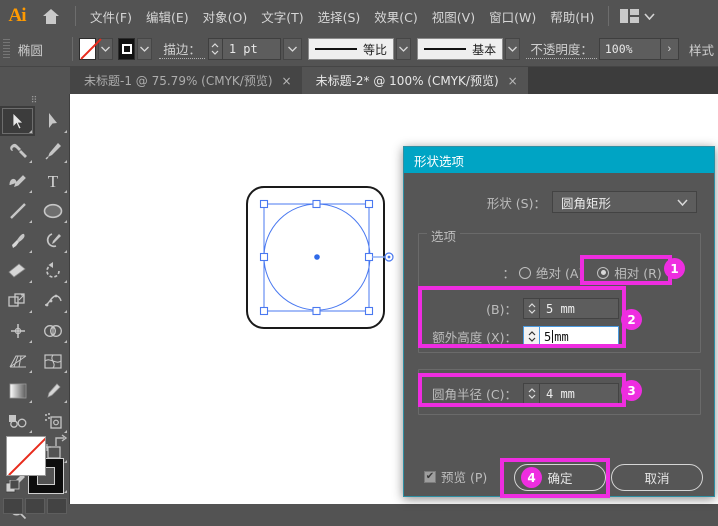 The width and height of the screenshot is (718, 526). I want to click on tool-gradient, so click(17, 391).